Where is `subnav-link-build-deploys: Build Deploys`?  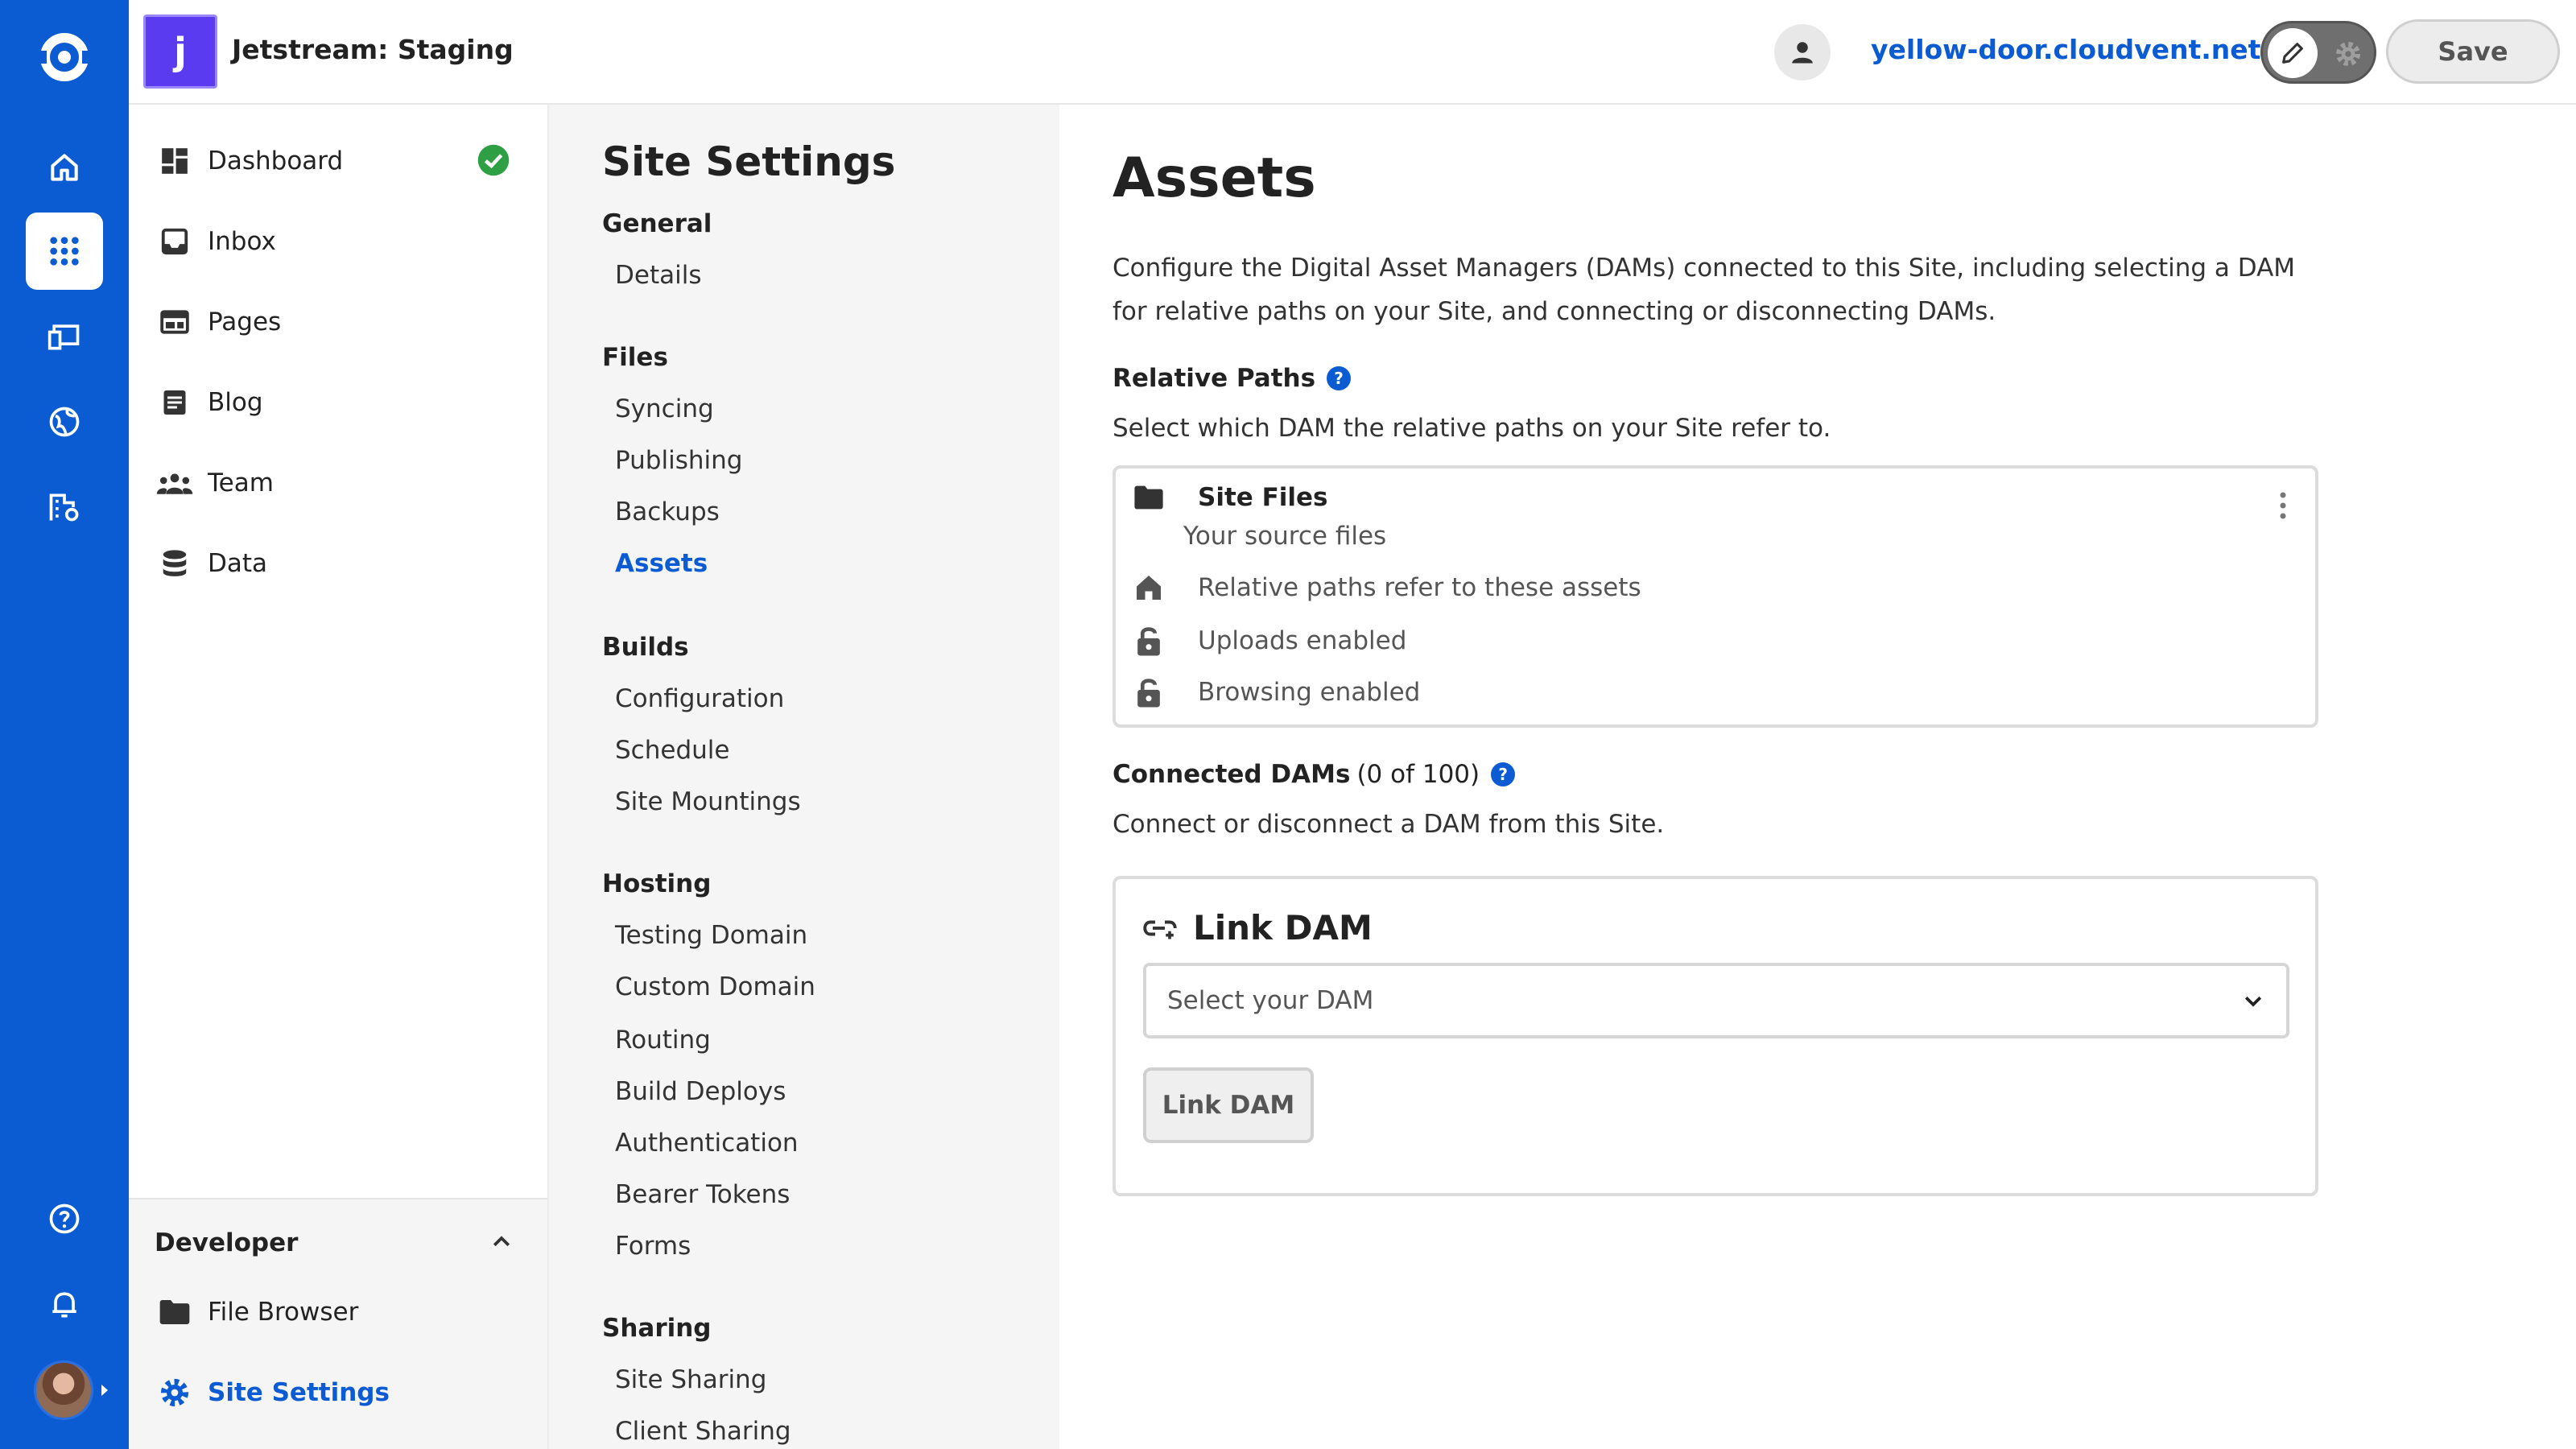
subnav-link-build-deploys: Build Deploys is located at coordinates (700, 1091).